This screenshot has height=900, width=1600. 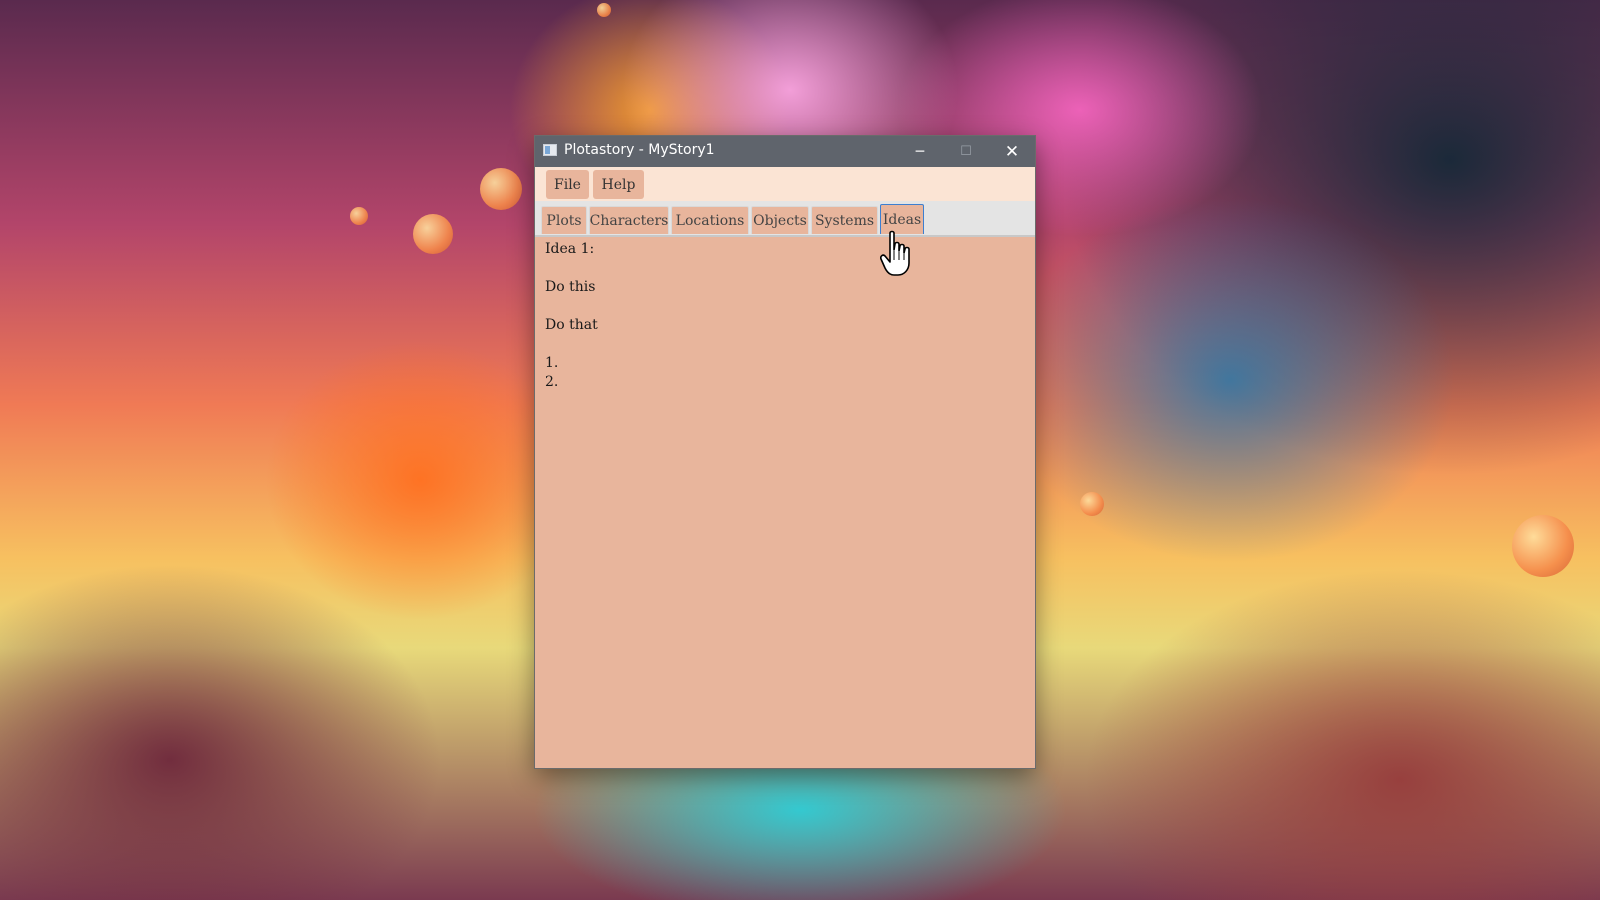 I want to click on tab-objects: Objects, so click(x=780, y=220).